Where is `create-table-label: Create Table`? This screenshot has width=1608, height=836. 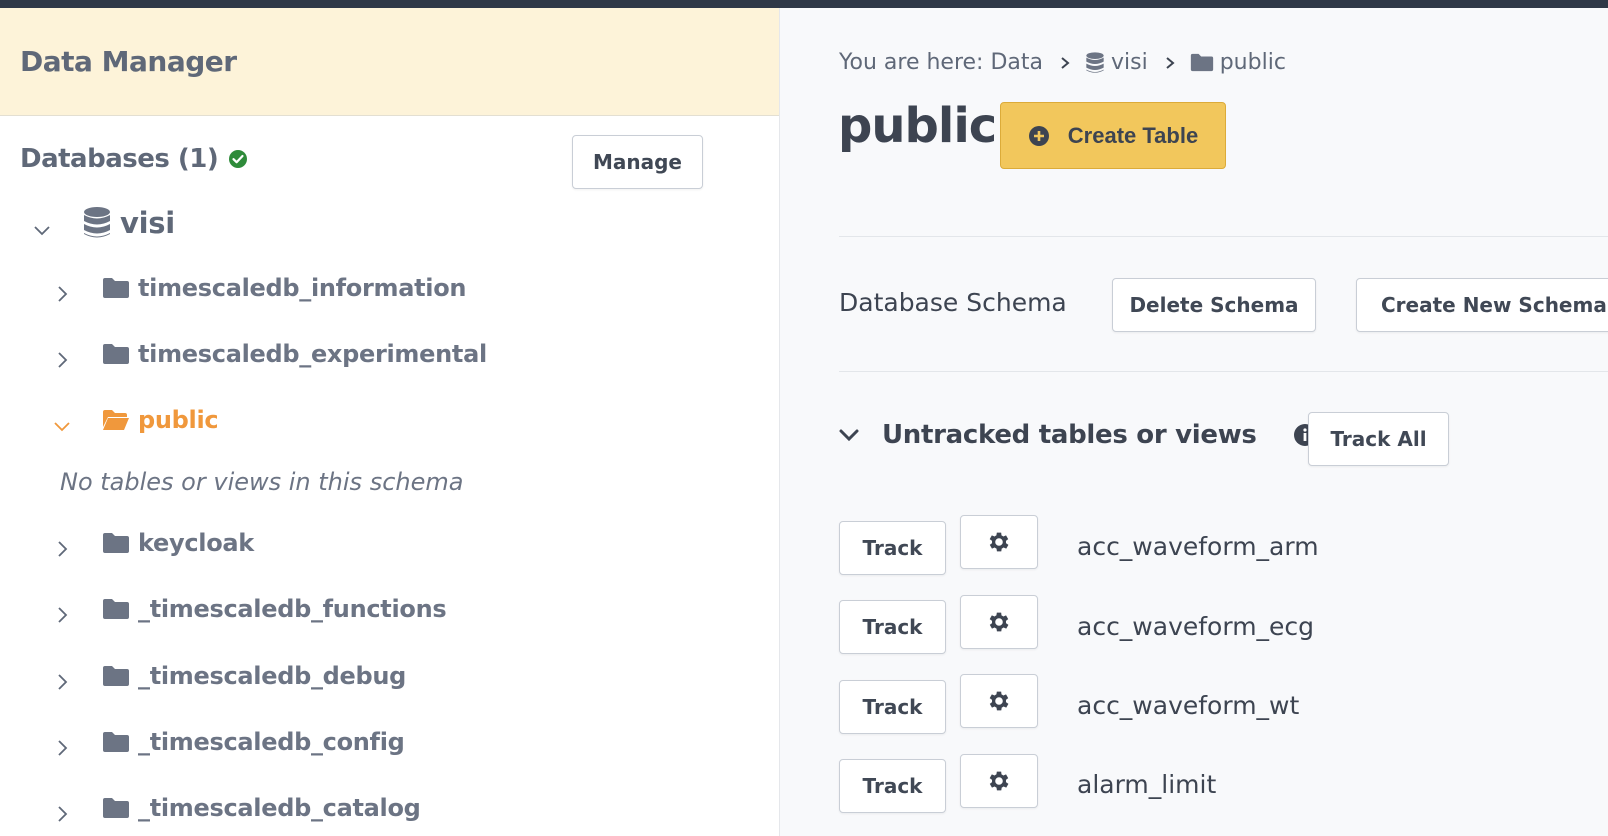 create-table-label: Create Table is located at coordinates (1133, 135).